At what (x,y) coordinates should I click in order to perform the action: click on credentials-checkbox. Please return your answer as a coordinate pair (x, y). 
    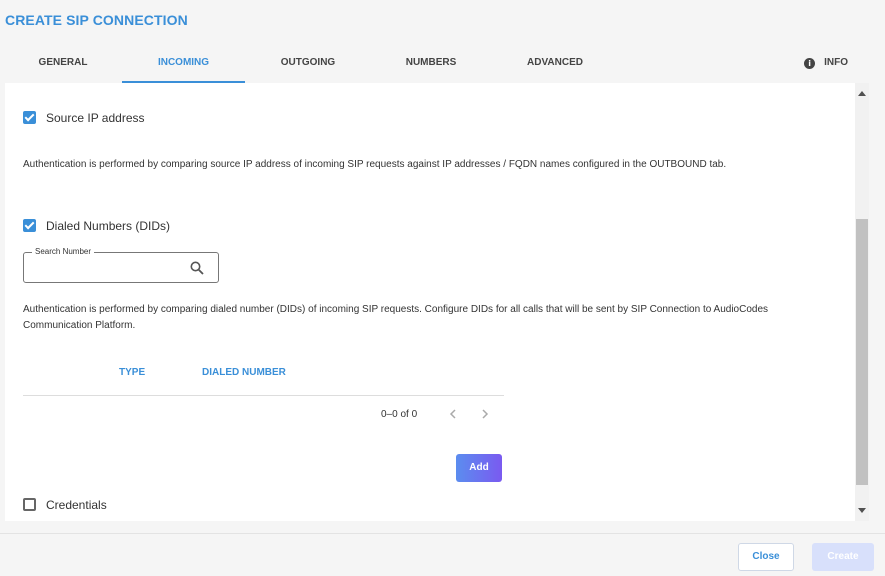
    Looking at the image, I should click on (29, 504).